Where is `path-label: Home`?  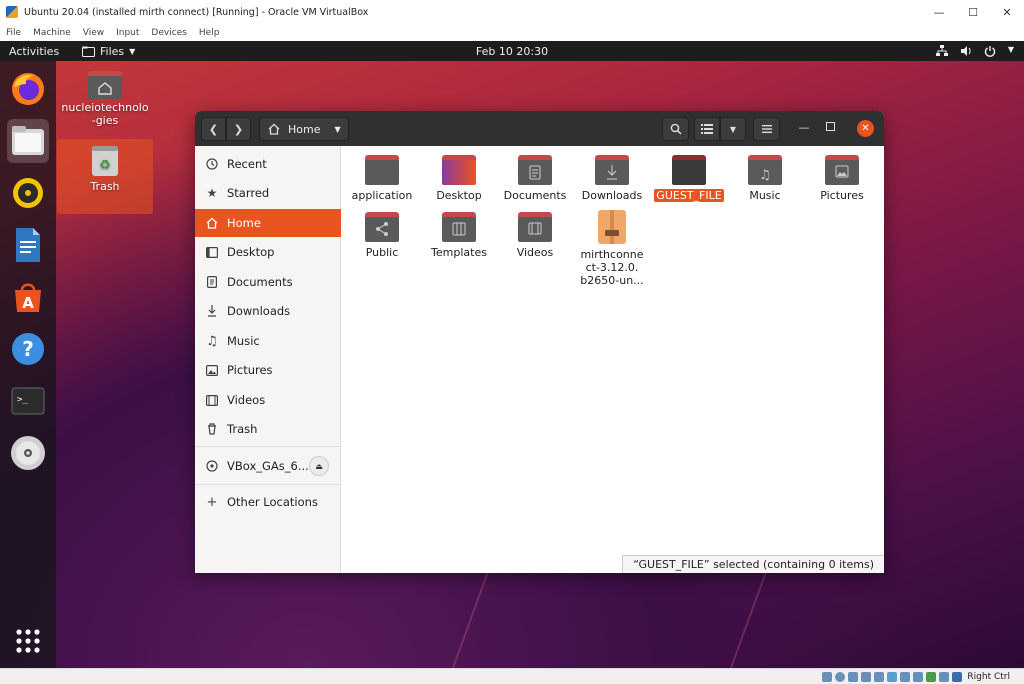
path-label: Home is located at coordinates (304, 129).